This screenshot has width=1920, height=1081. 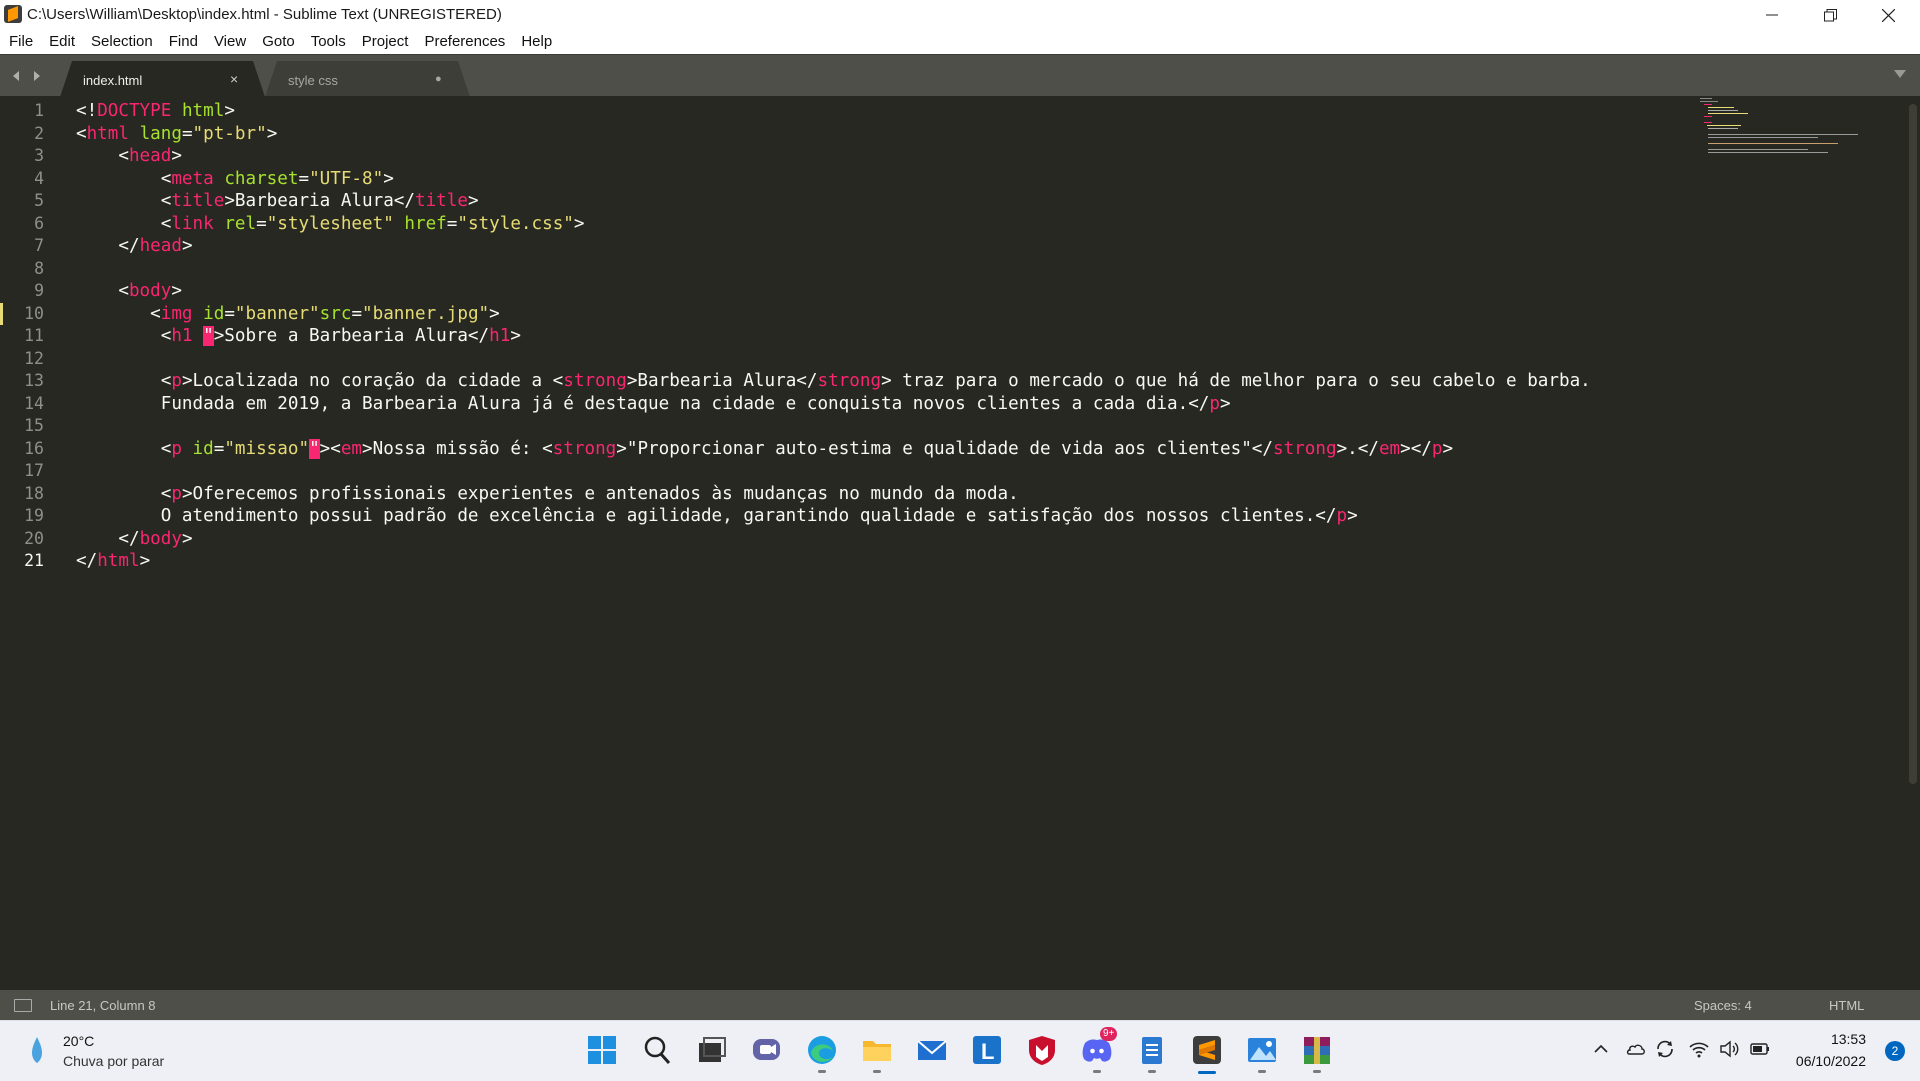 I want to click on close-icon, so click(x=1888, y=15).